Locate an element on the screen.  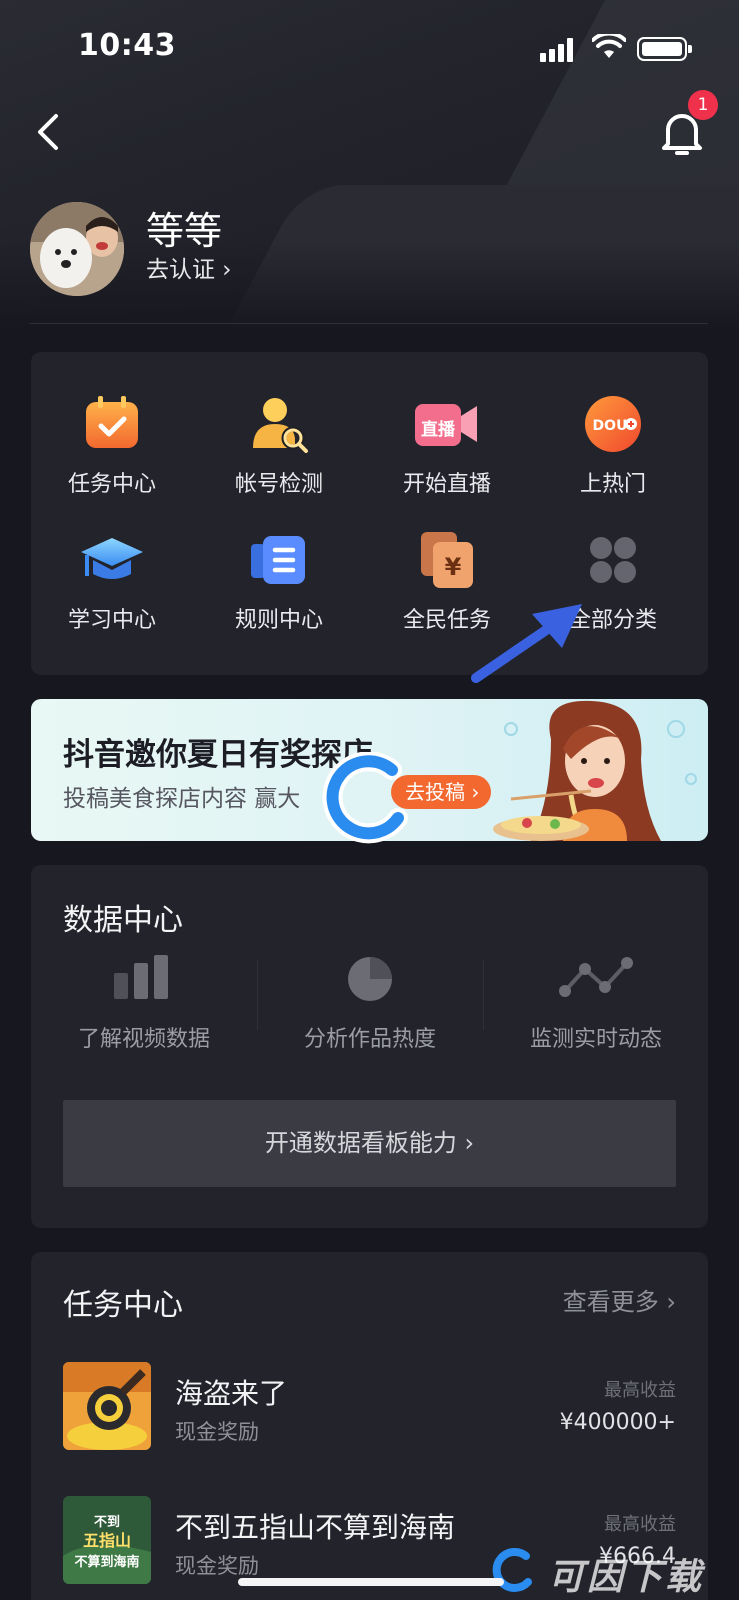
tool-label: 开始直播 is located at coordinates (446, 484).